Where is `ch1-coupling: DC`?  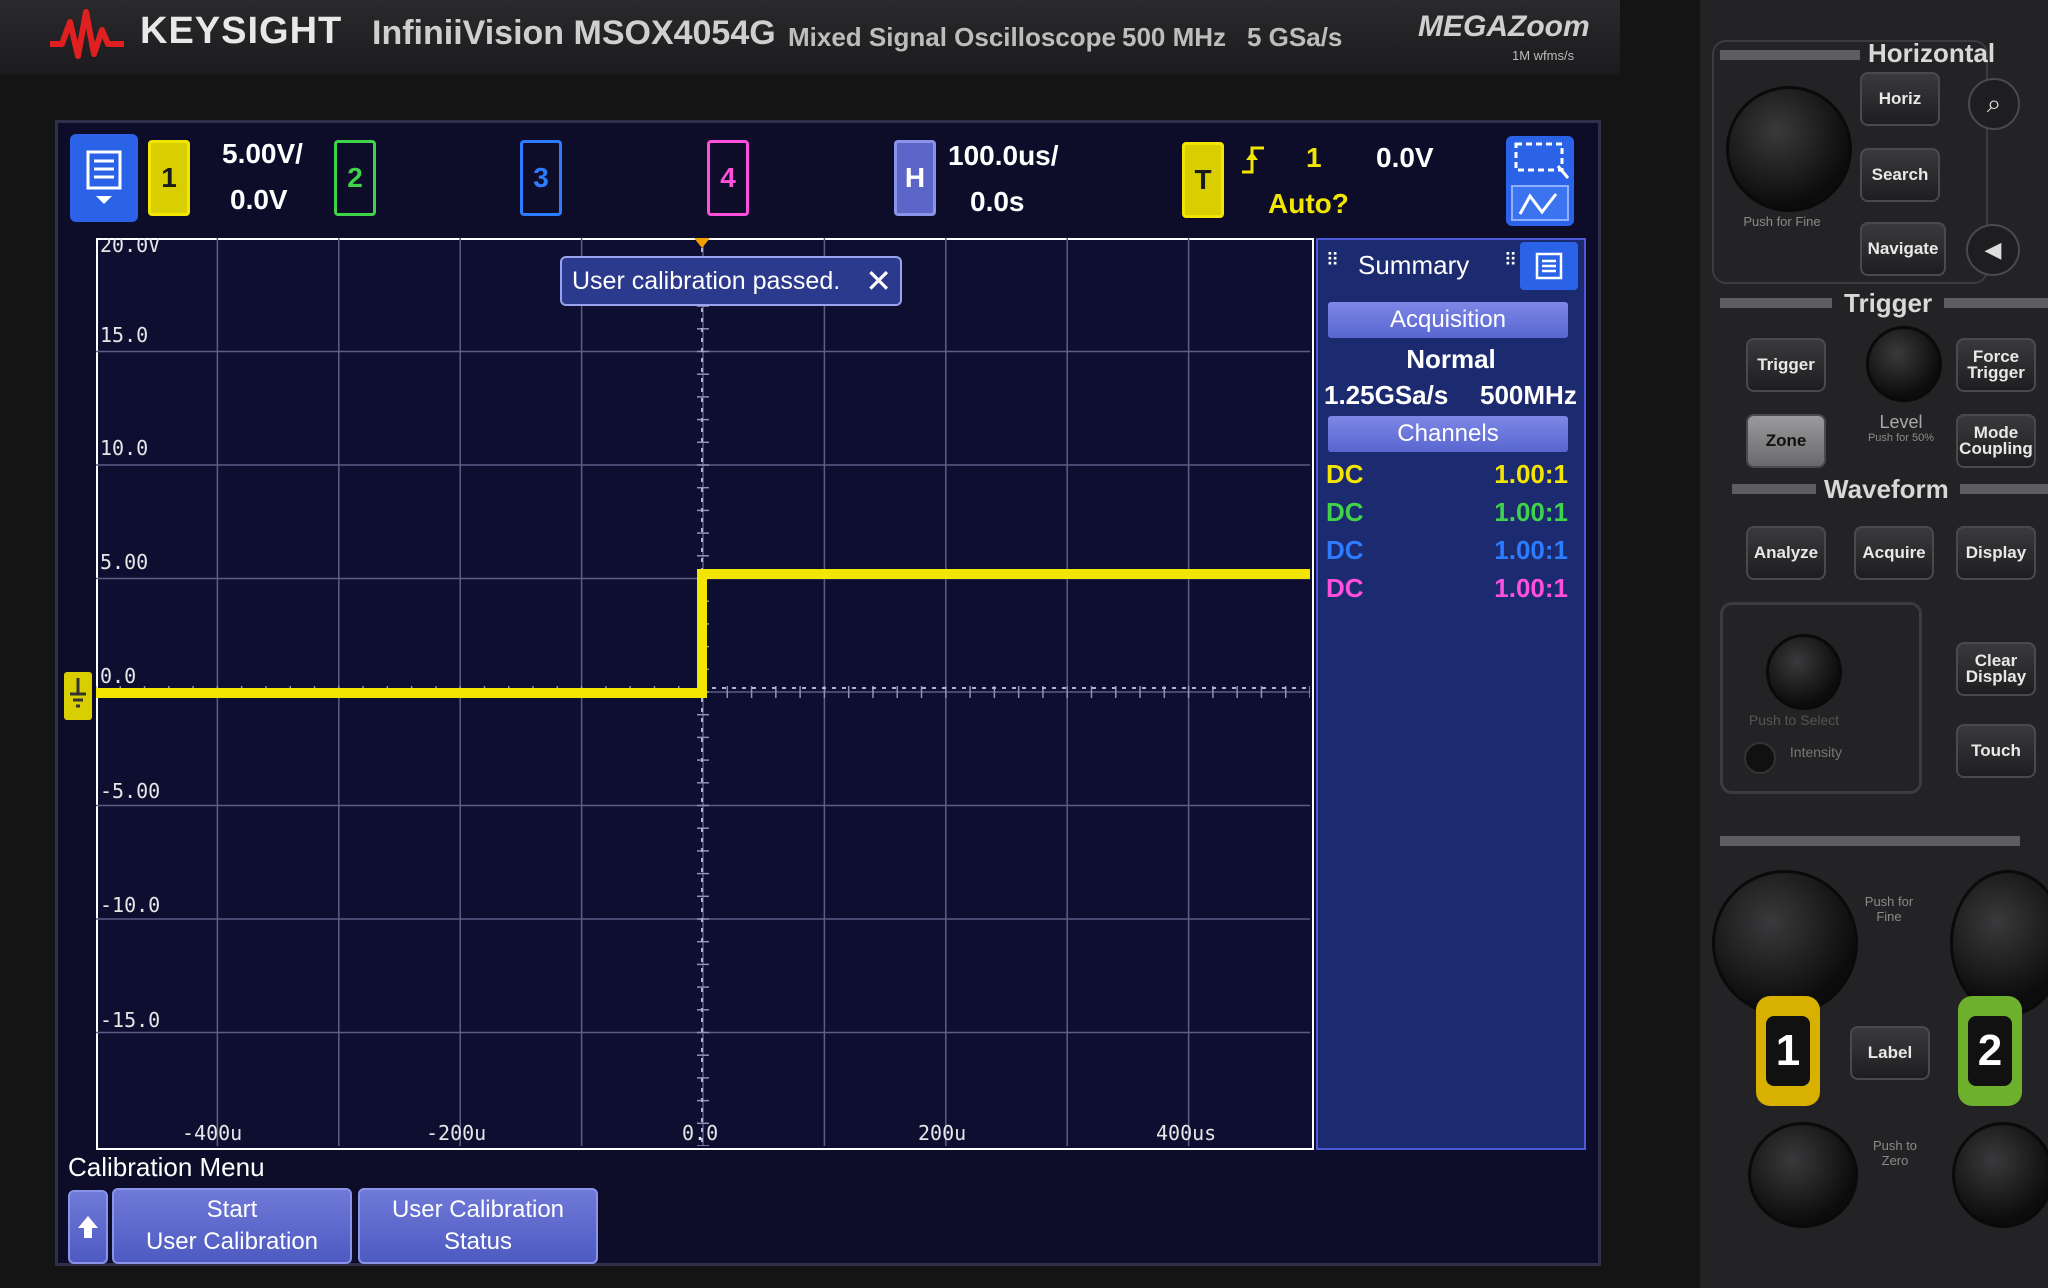
ch1-coupling: DC is located at coordinates (1345, 473).